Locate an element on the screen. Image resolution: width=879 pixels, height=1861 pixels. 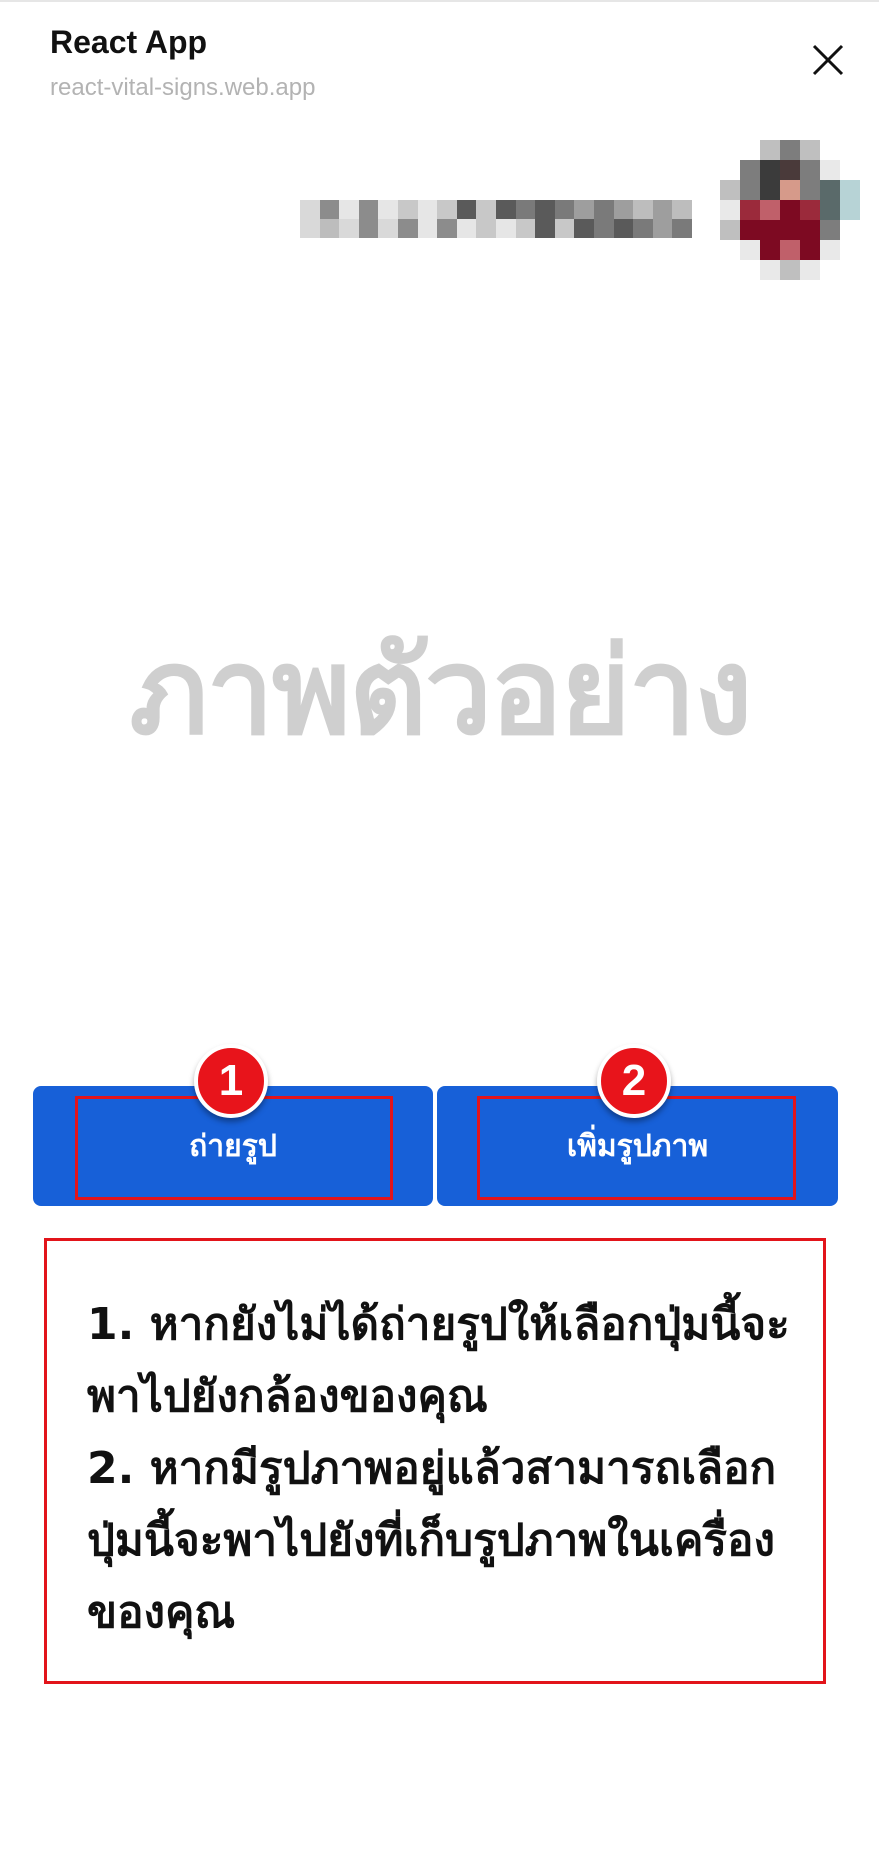
user-name-redacted is located at coordinates (496, 219).